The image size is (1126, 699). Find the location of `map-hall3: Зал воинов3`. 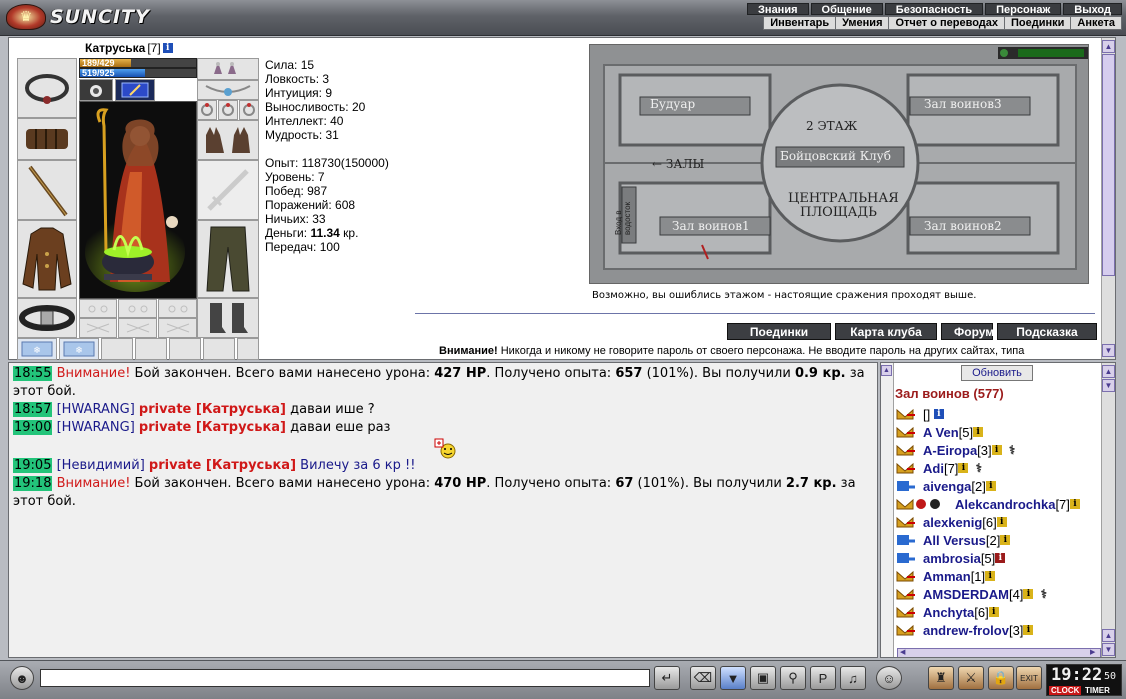

map-hall3: Зал воинов3 is located at coordinates (963, 104).